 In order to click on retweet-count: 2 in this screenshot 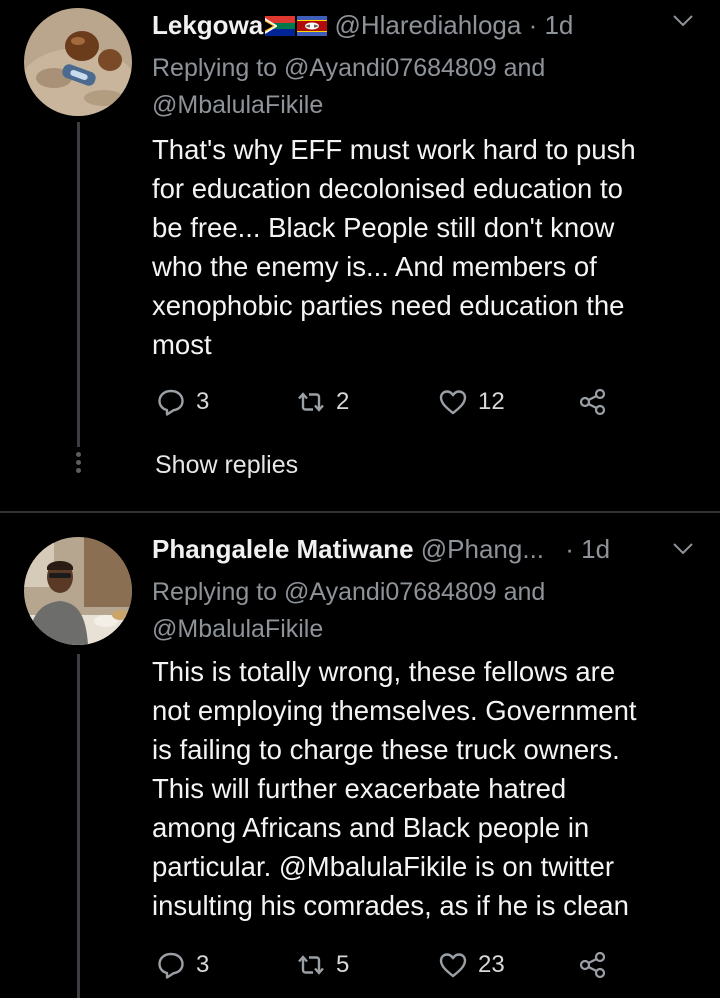, I will do `click(343, 401)`.